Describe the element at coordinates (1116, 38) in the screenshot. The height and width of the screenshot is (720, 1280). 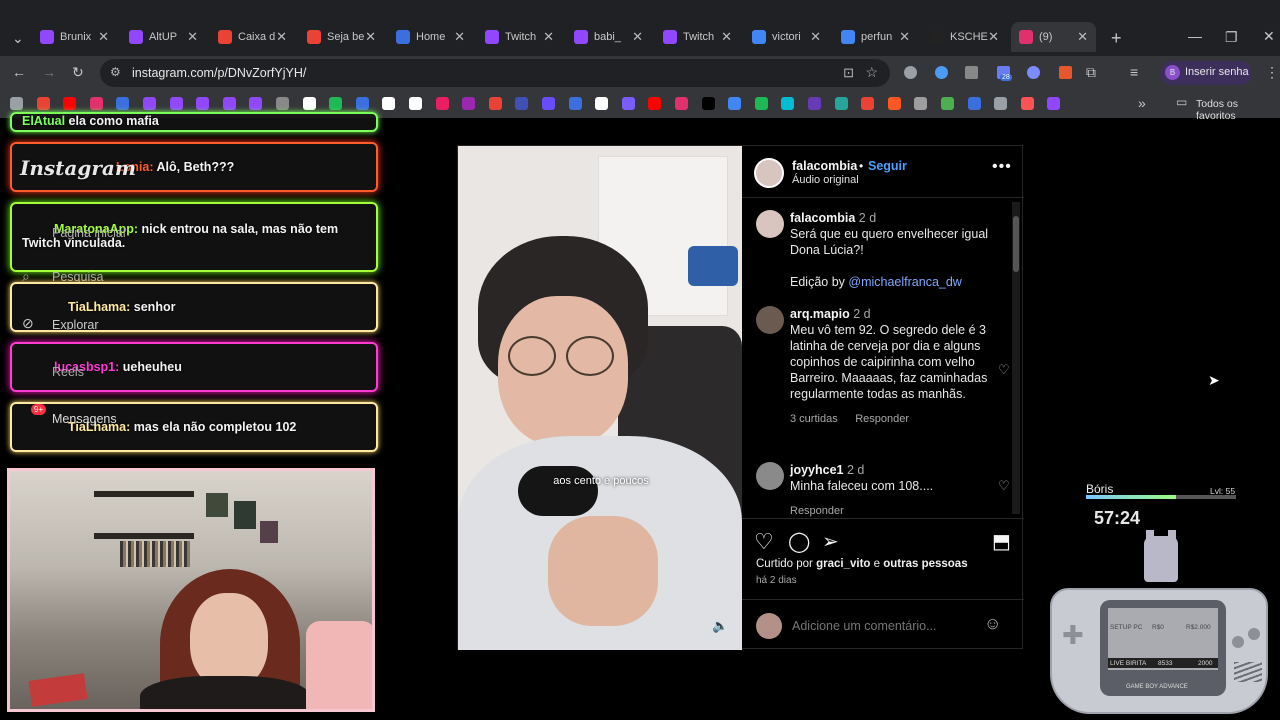
I see `new-tab-icon: +` at that location.